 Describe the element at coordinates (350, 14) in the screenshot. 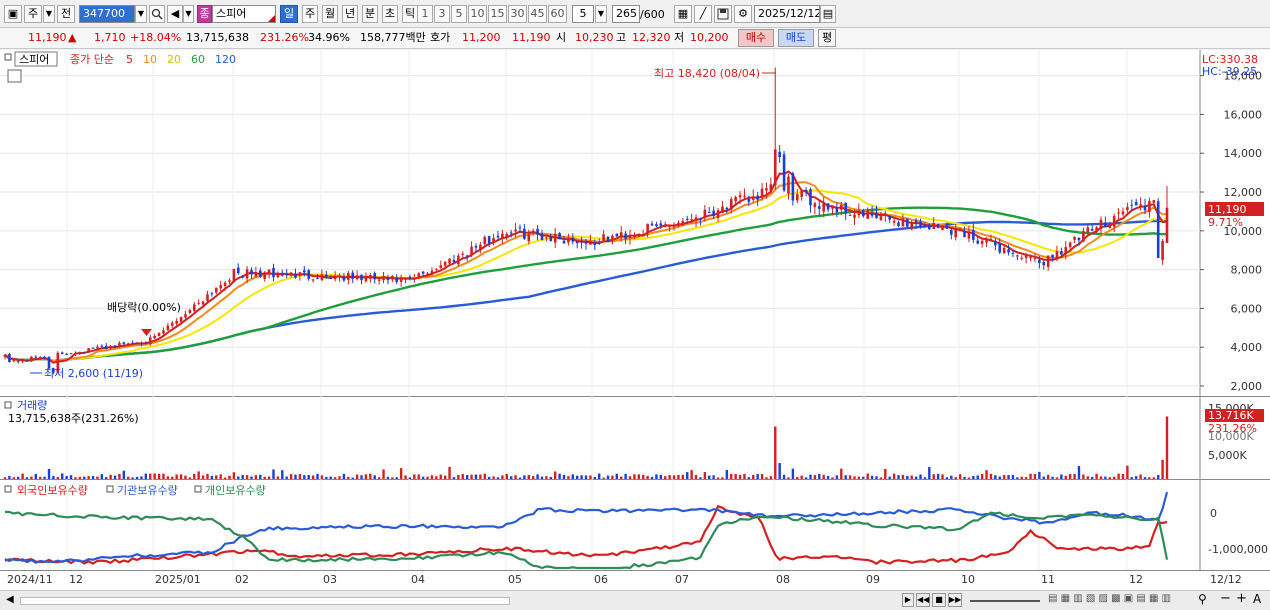

I see `period-tab-3: 년` at that location.